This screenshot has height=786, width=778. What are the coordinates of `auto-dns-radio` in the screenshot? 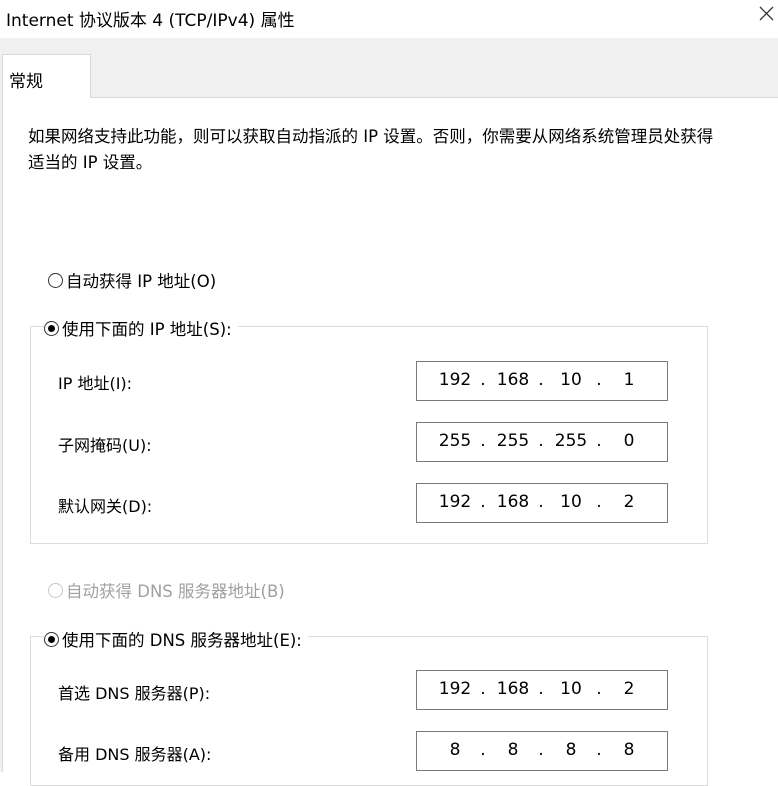 It's located at (55, 590).